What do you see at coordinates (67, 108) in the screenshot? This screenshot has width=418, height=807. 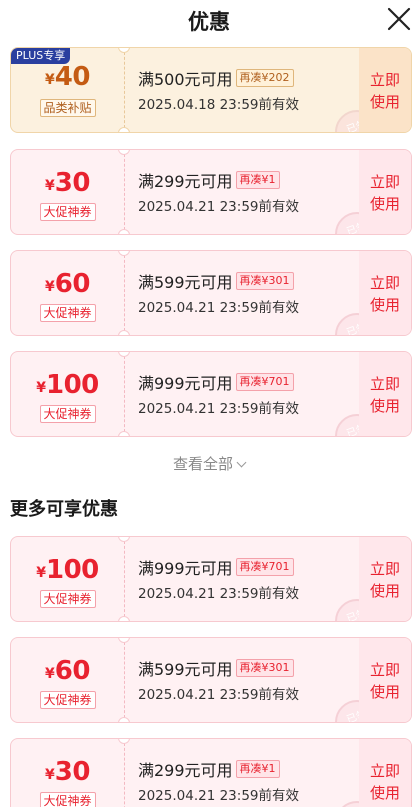 I see `coupon-type-tag: 品类补贴` at bounding box center [67, 108].